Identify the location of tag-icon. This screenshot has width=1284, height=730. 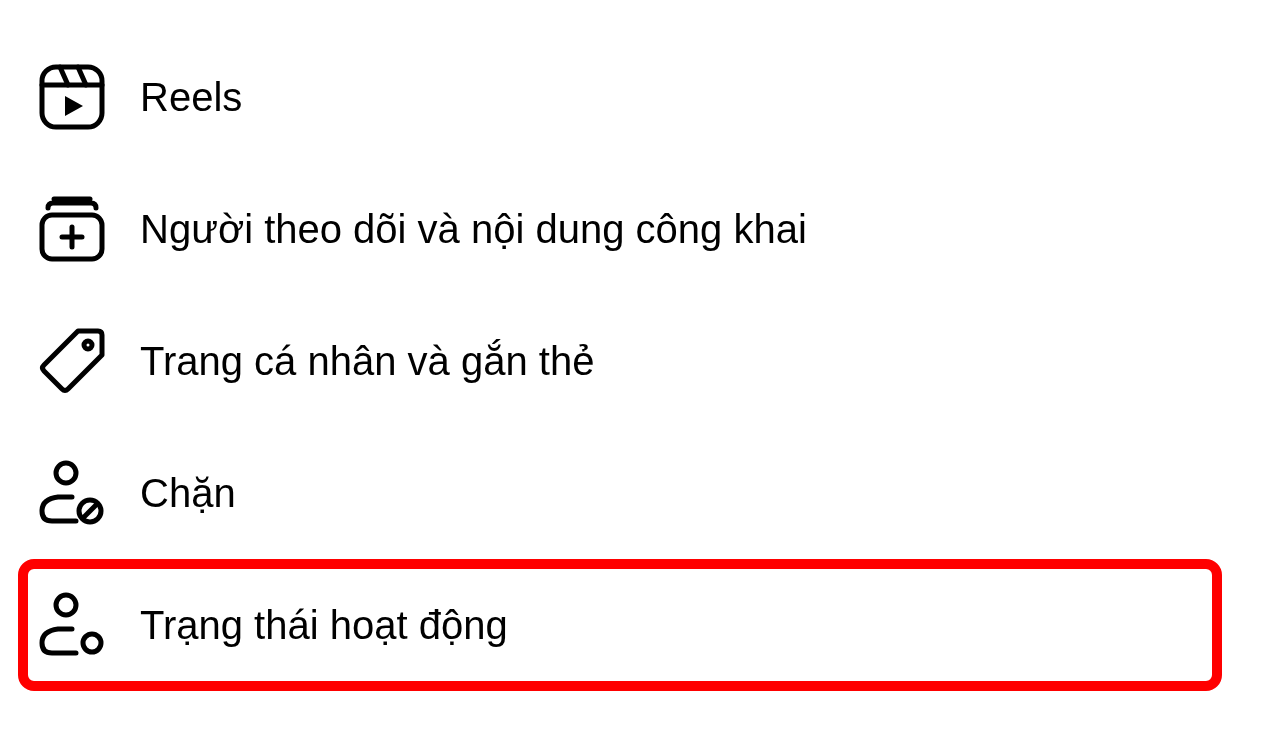
(72, 361).